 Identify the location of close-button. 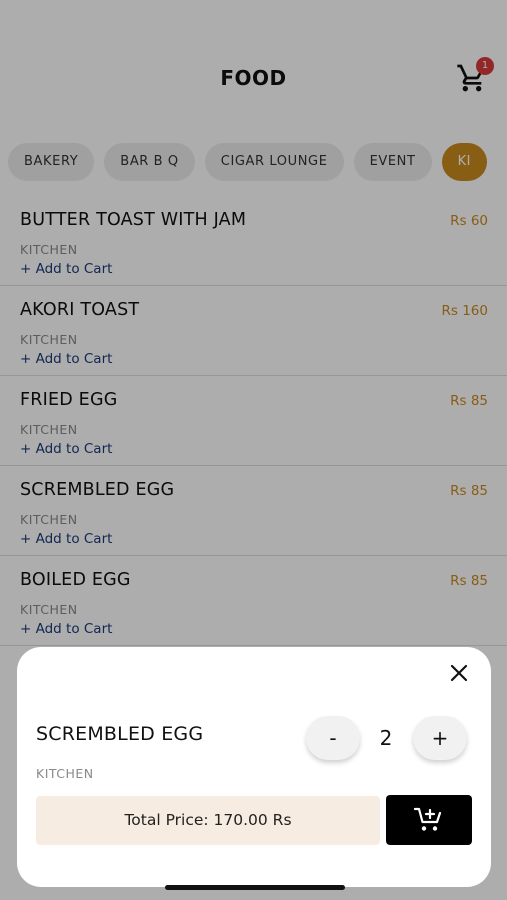
(459, 673).